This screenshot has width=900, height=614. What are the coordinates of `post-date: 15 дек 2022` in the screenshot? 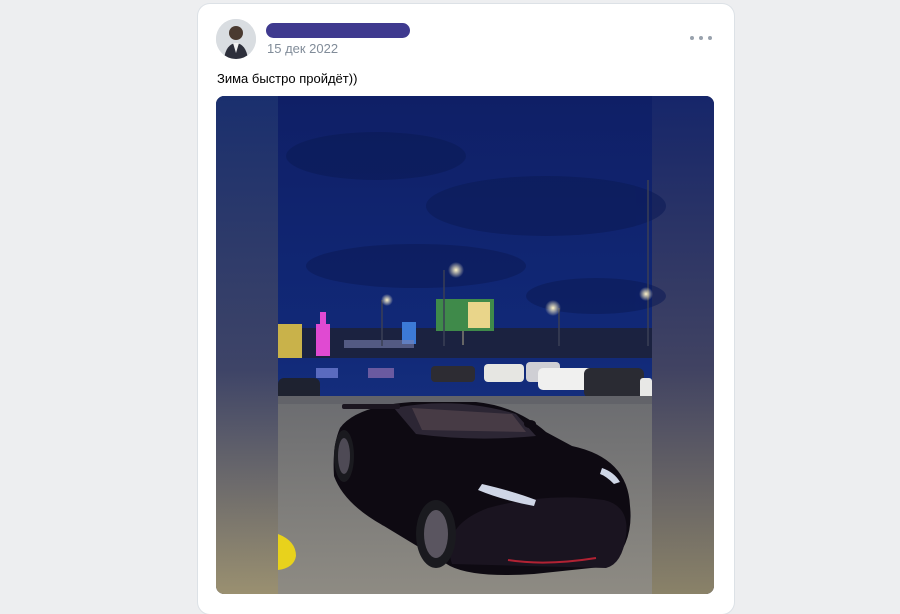 It's located at (302, 48).